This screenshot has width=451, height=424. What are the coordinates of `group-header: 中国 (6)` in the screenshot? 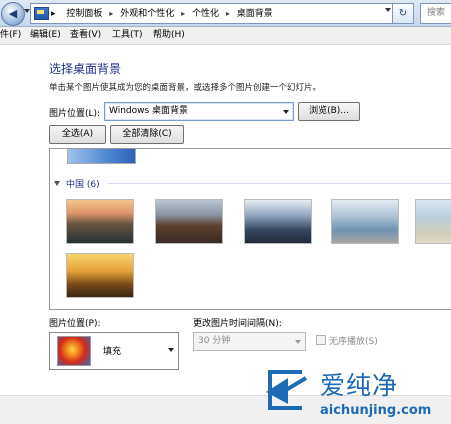 It's located at (77, 183).